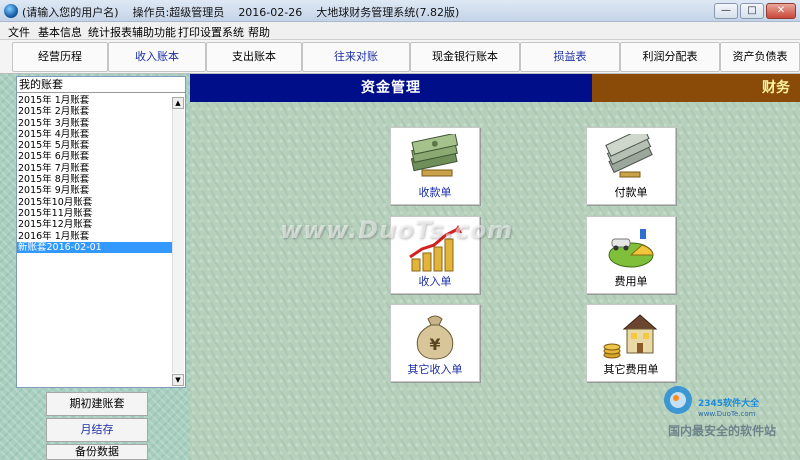 The width and height of the screenshot is (800, 460). Describe the element at coordinates (722, 431) in the screenshot. I see `site-slogan: 国内最安全的软件站` at that location.